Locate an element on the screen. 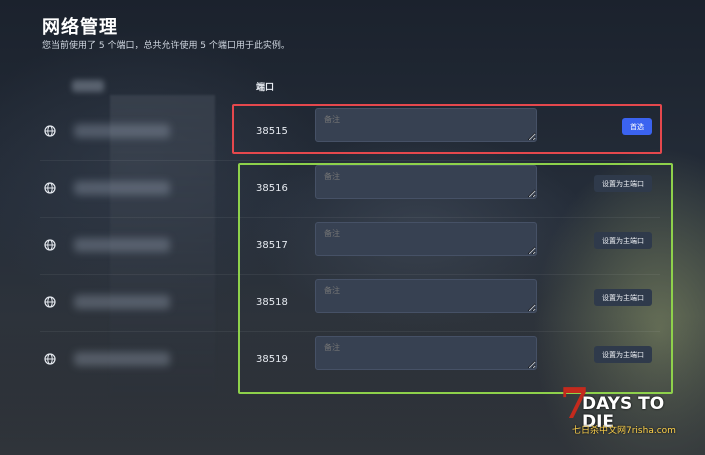 Image resolution: width=705 pixels, height=455 pixels. page-subtitle: 您当前使用了 5 个端口，总共允许使用 5 个端口用于此实例。 is located at coordinates (166, 46).